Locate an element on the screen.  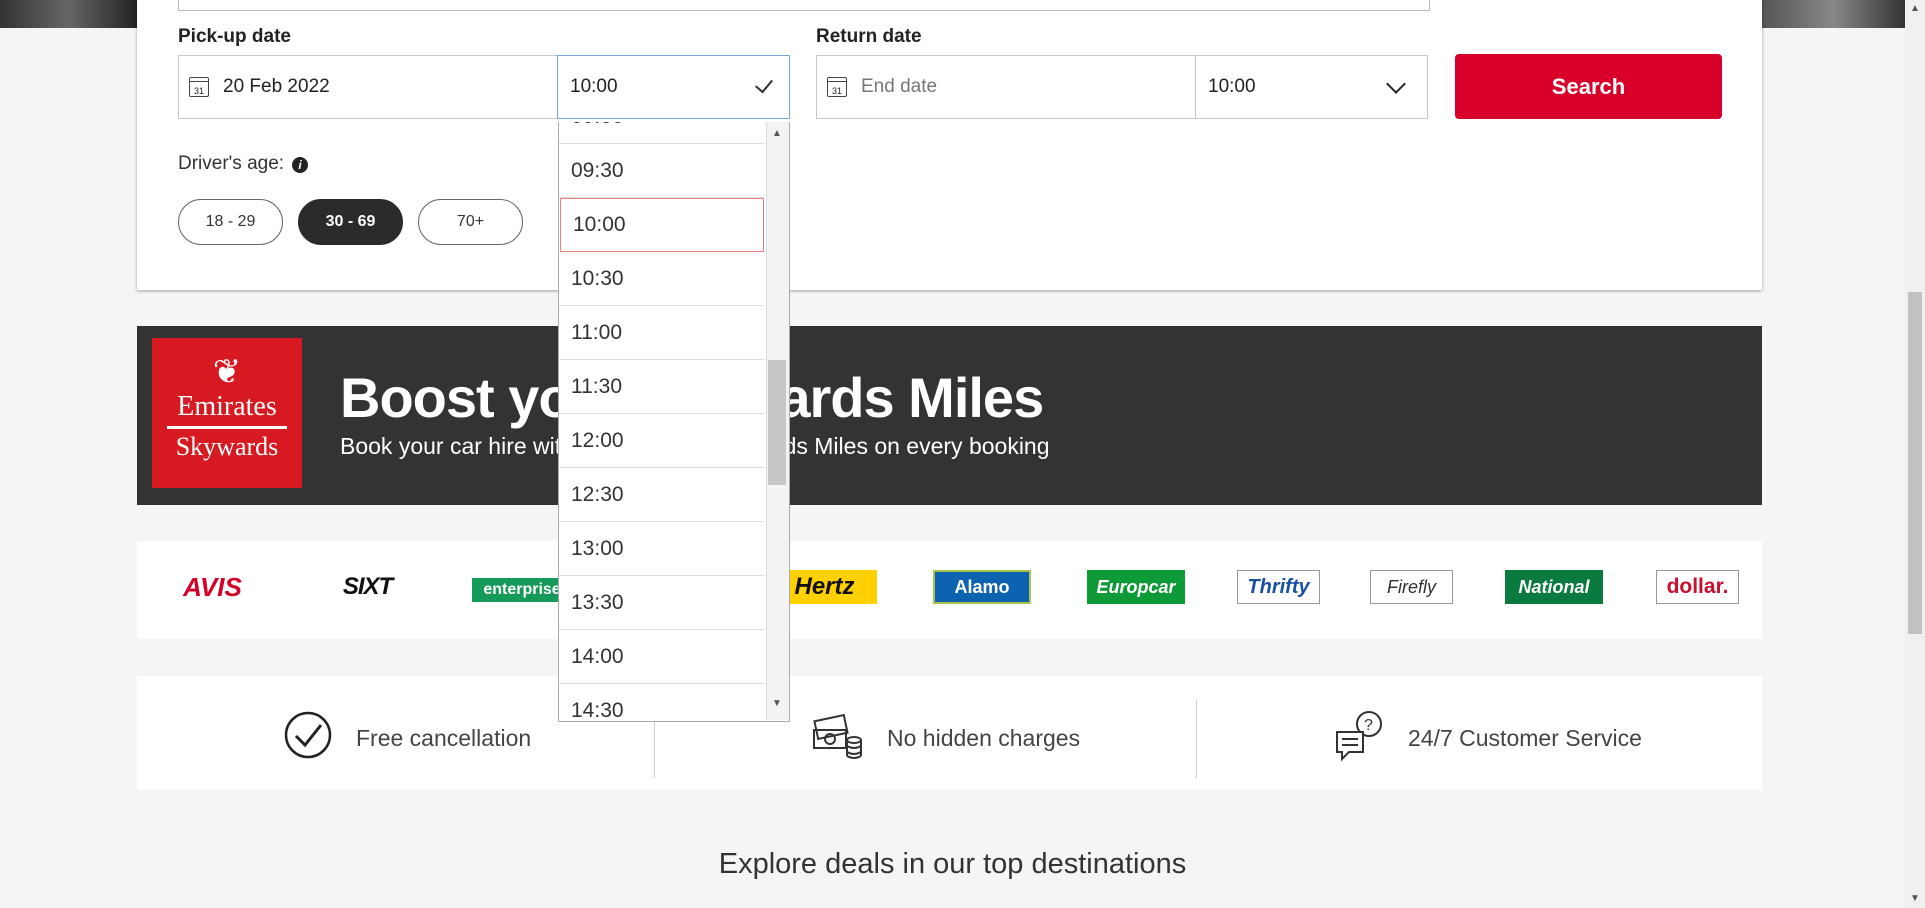
brand-alamo-logo: Alamo is located at coordinates (982, 587).